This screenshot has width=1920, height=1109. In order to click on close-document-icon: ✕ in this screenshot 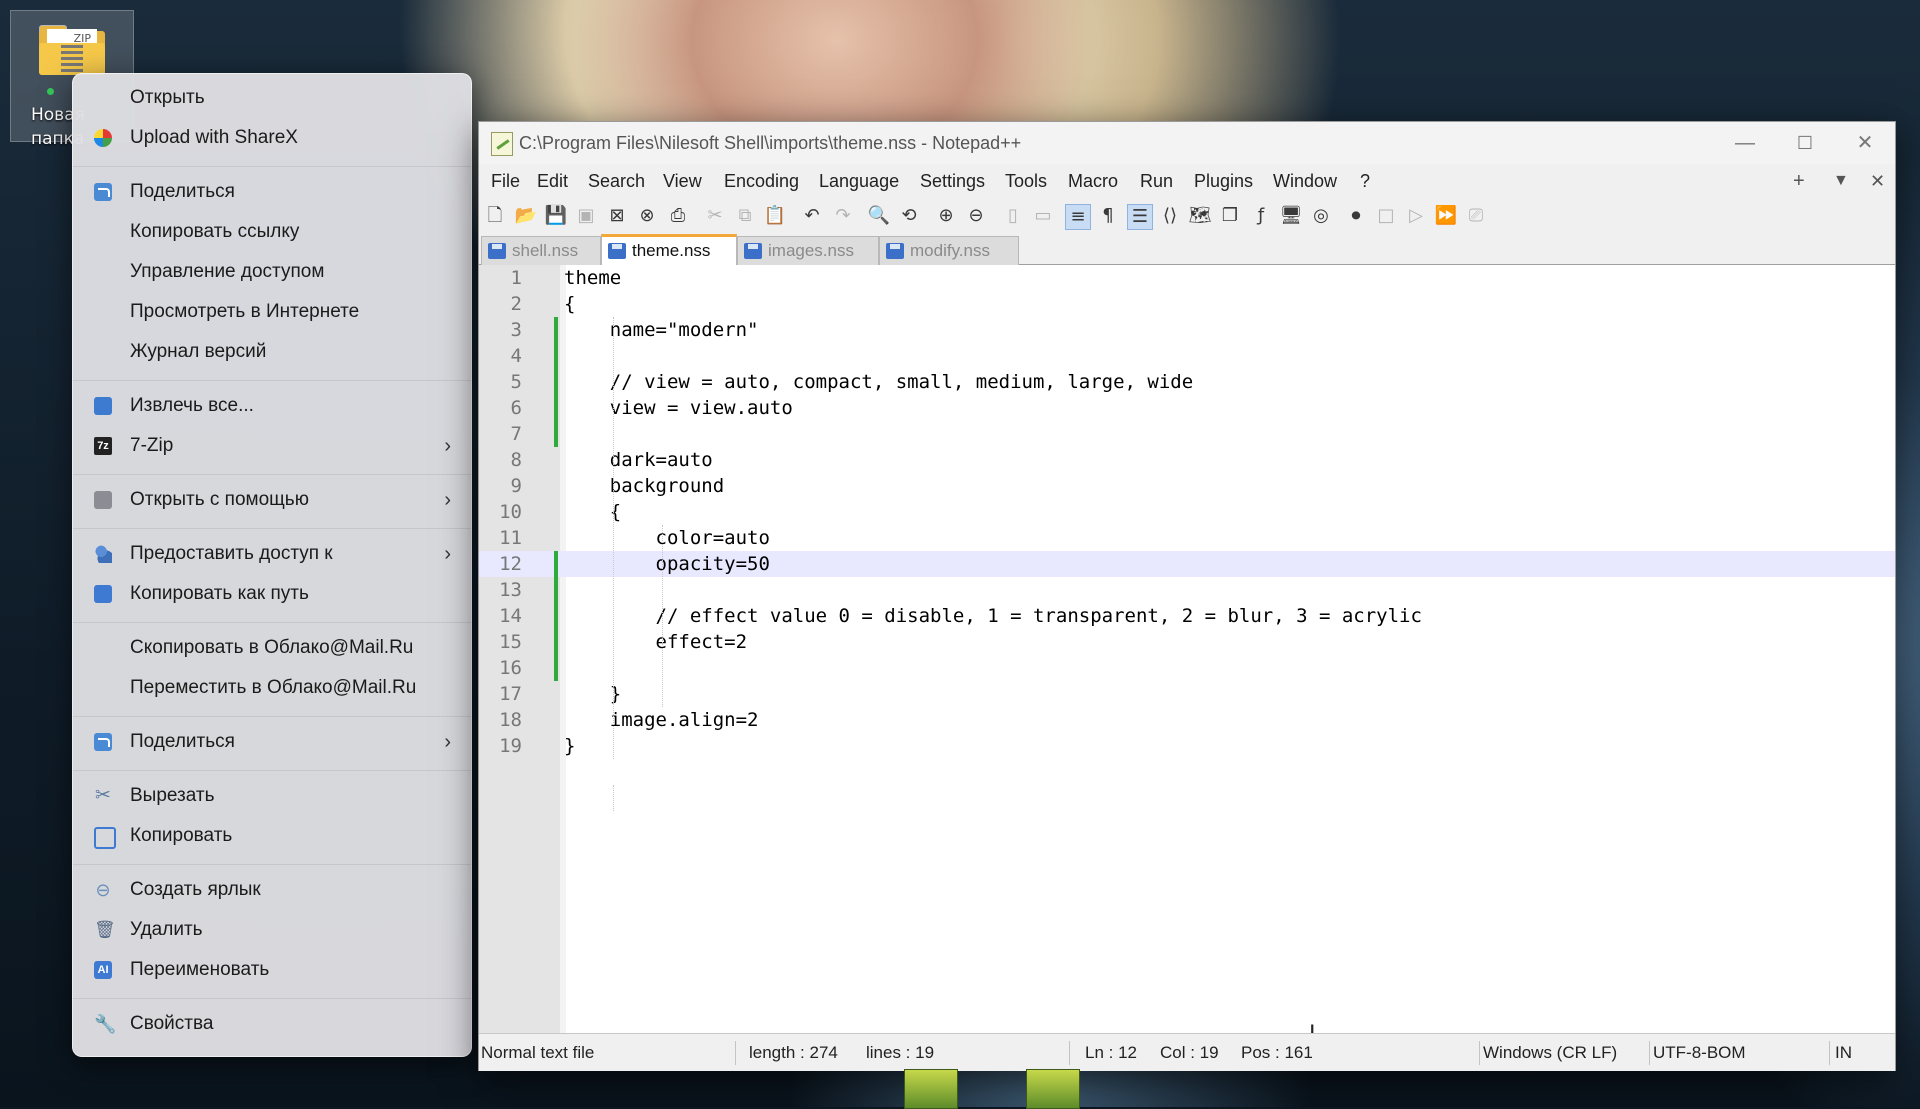, I will do `click(1877, 181)`.